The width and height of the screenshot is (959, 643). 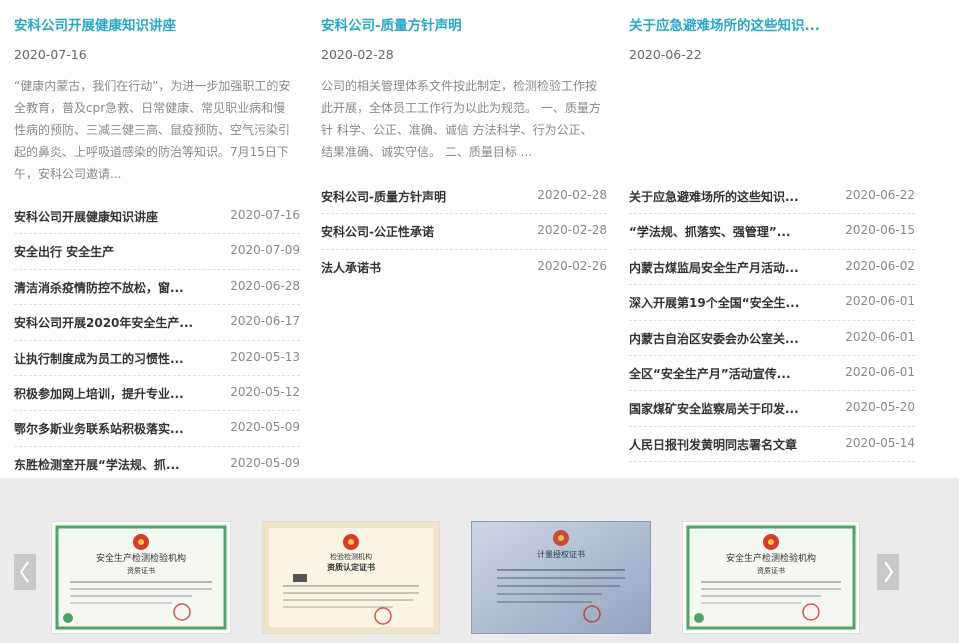 What do you see at coordinates (351, 267) in the screenshot?
I see `list-item-title: 法人承诺书` at bounding box center [351, 267].